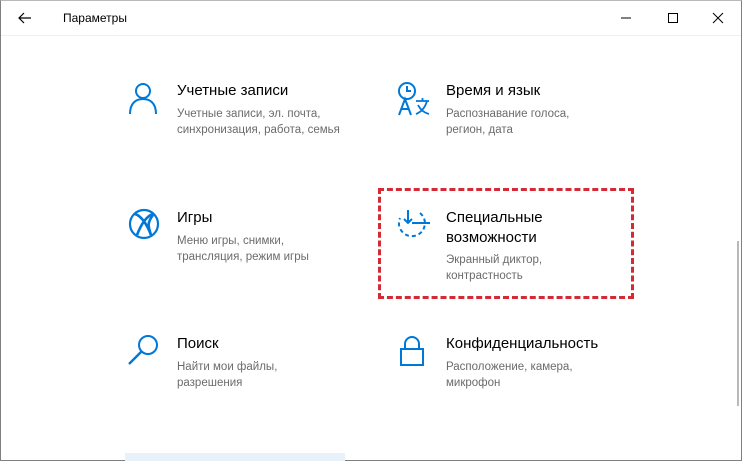 This screenshot has width=742, height=461. I want to click on time-language-icon, so click(414, 99).